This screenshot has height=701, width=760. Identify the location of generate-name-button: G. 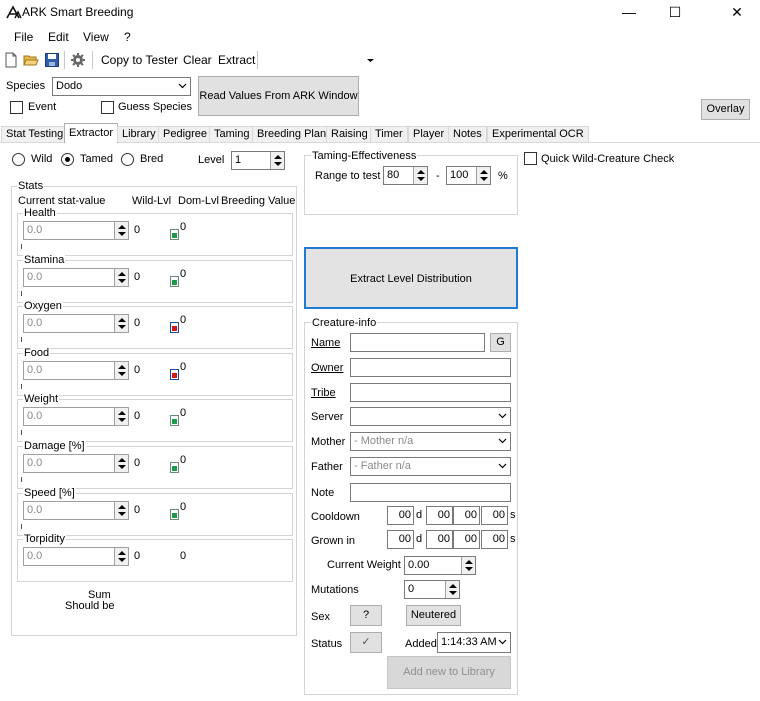
(500, 342).